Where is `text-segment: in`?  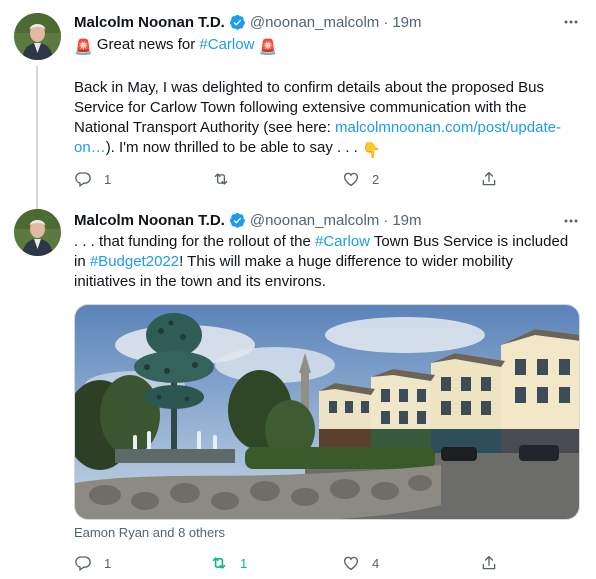
text-segment: in is located at coordinates (82, 261).